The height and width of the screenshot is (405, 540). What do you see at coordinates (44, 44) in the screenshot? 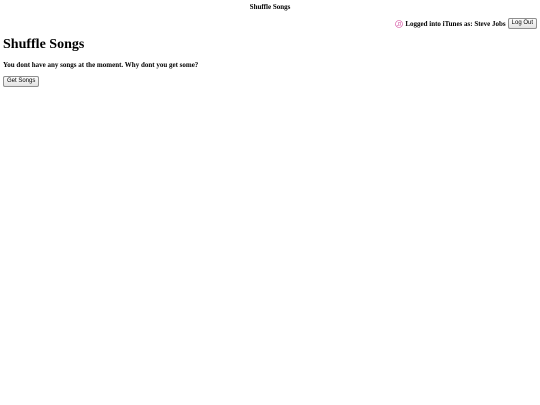
I see `page-title: Shuffle Songs` at bounding box center [44, 44].